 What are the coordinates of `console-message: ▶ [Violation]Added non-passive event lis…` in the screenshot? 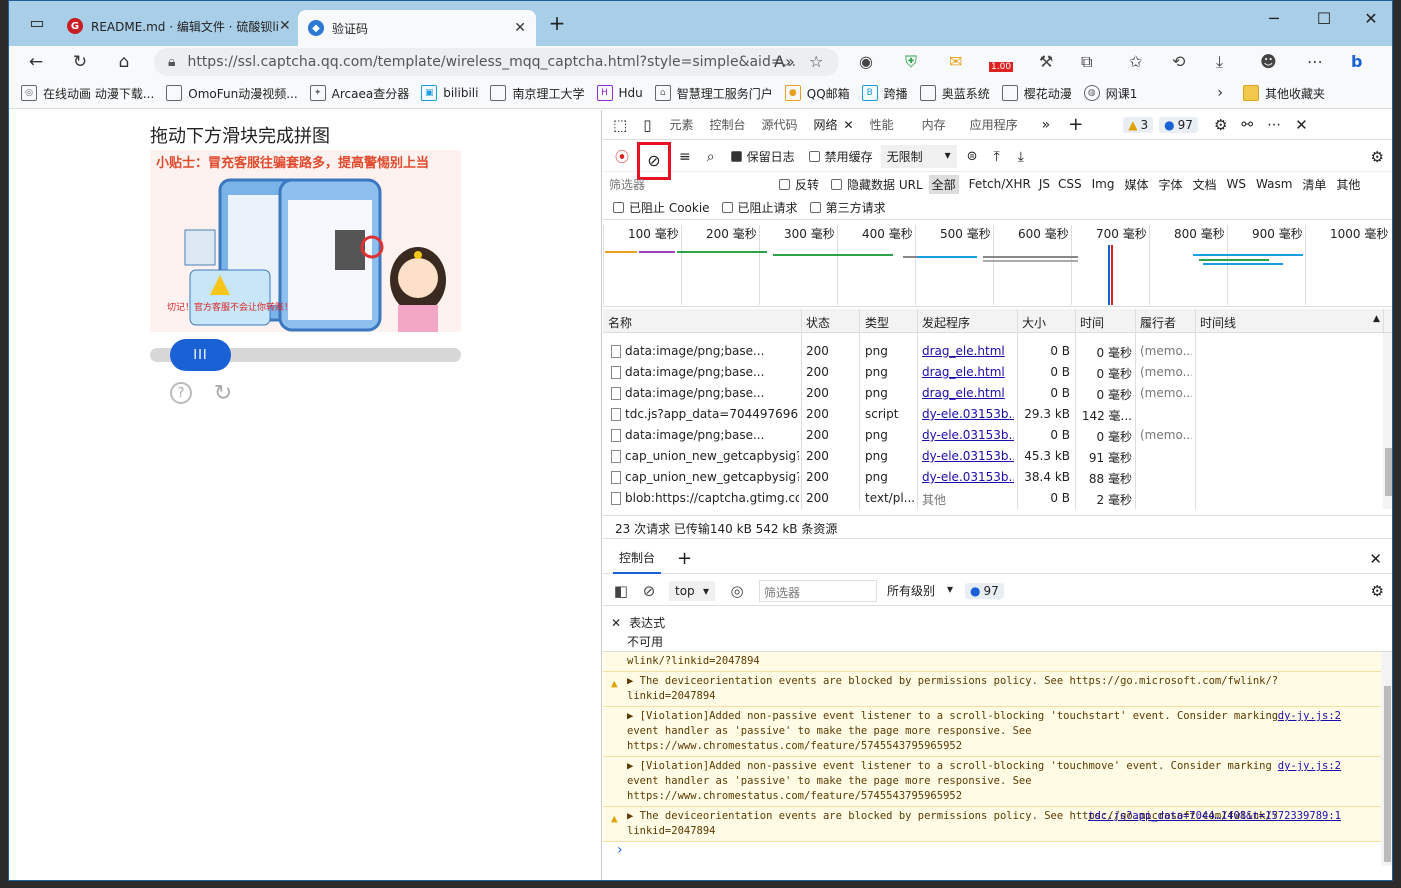 It's located at (992, 732).